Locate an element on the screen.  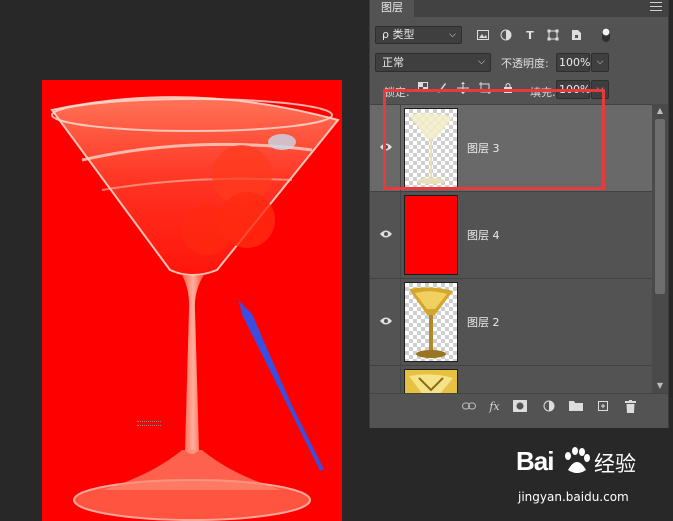
blend-mode-select: 正常 ⌵ is located at coordinates (433, 62).